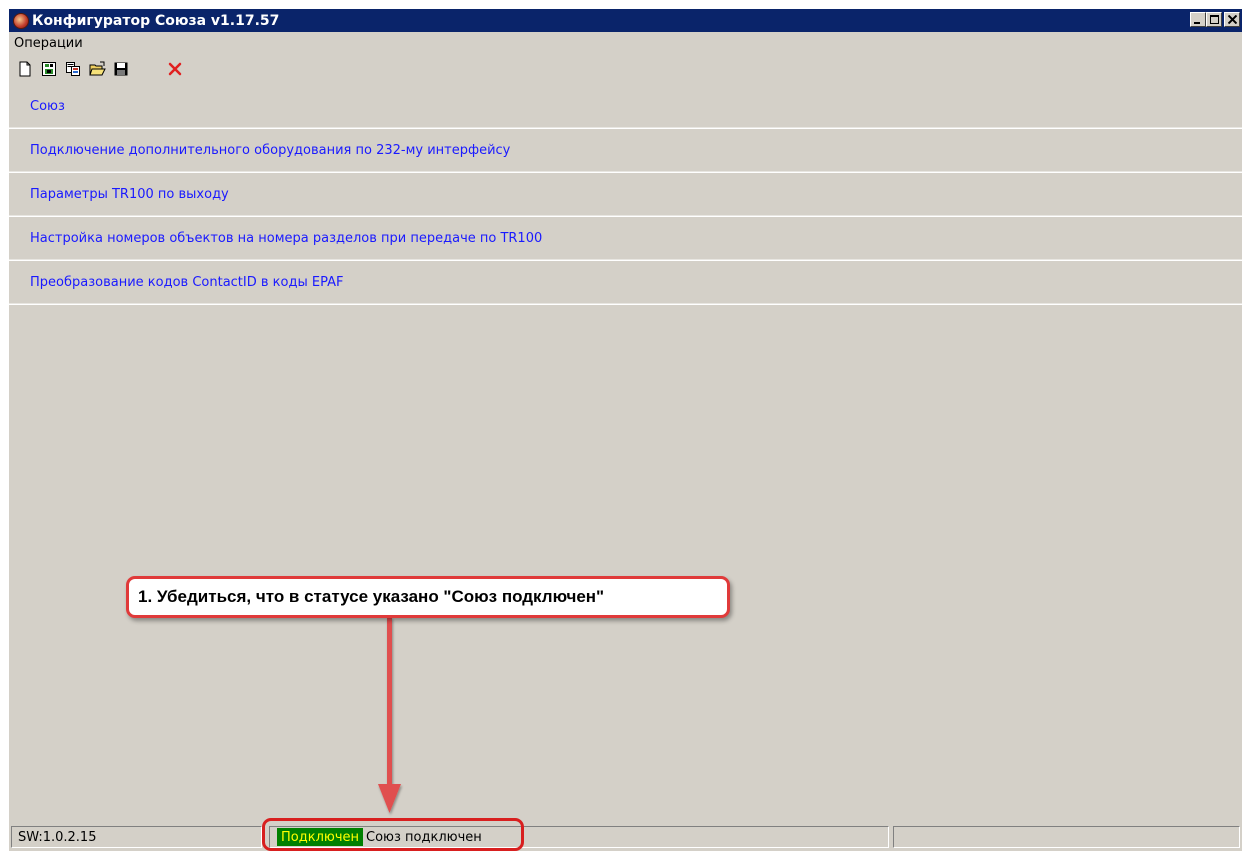 This screenshot has width=1244, height=851. I want to click on new-document-icon, so click(25, 69).